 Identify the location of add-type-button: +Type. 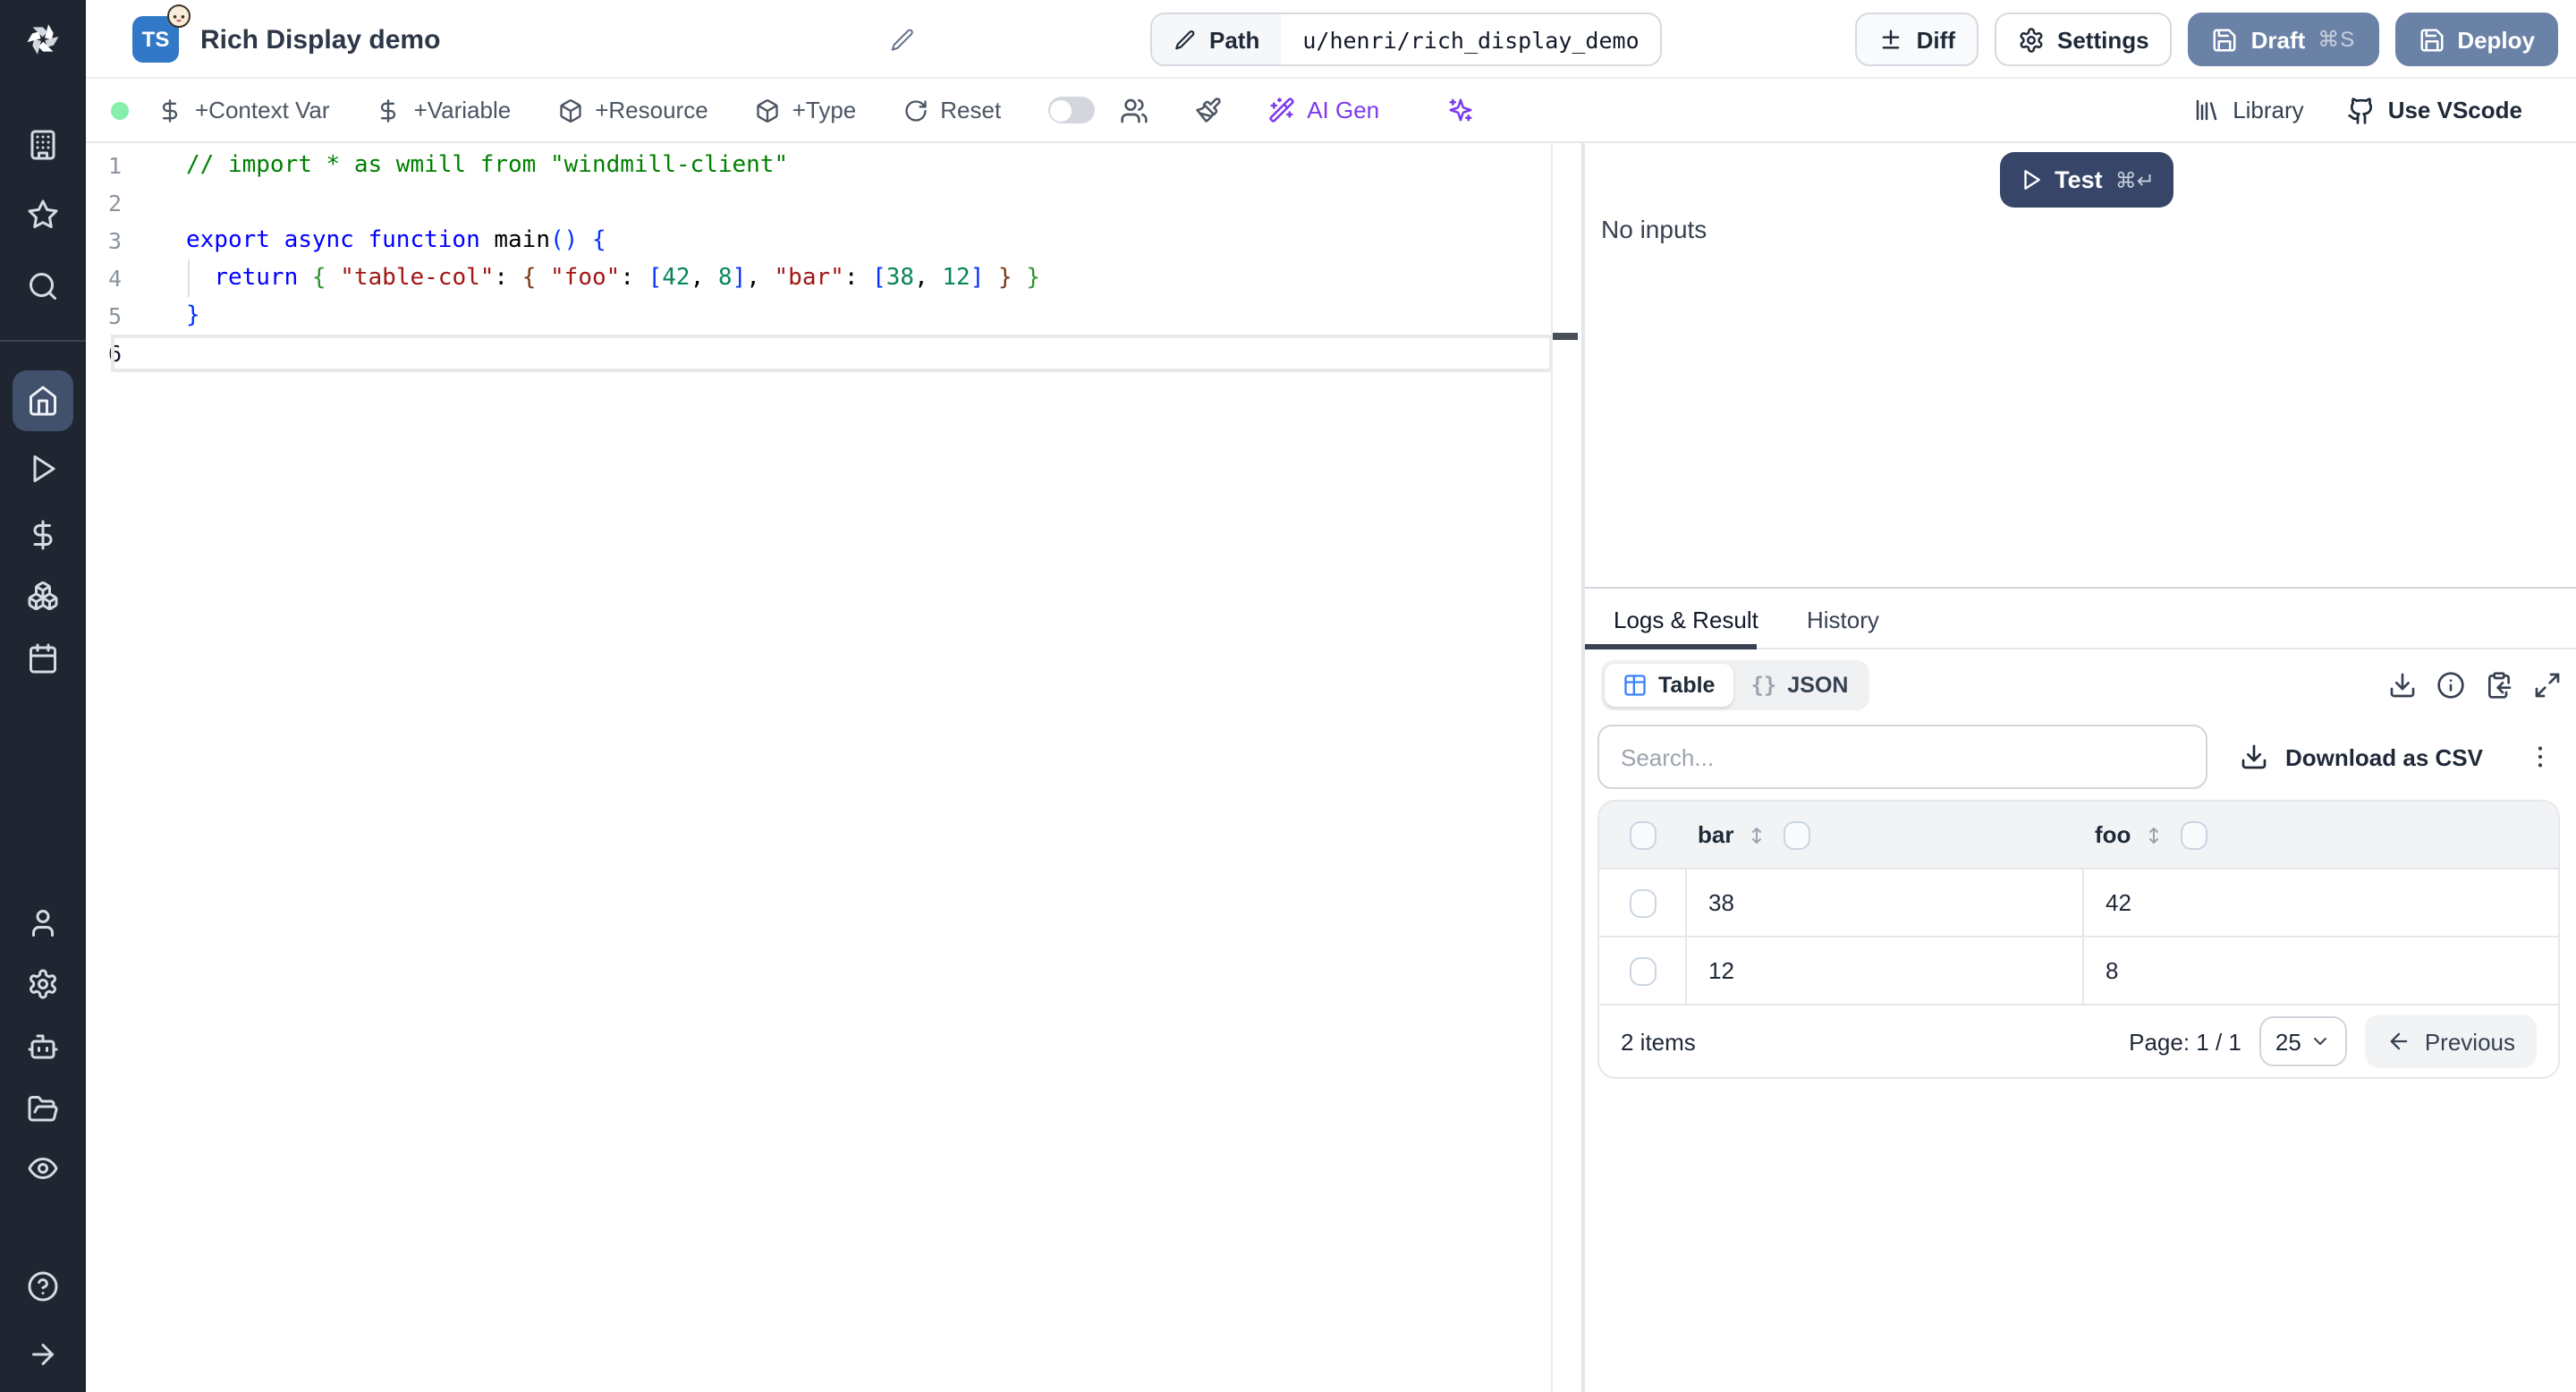
(806, 110).